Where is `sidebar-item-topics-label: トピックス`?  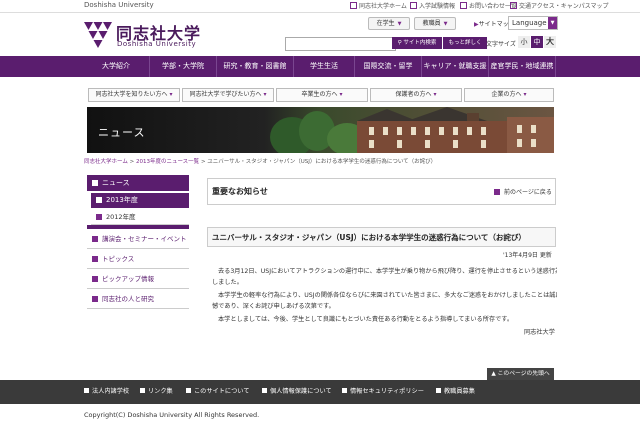
sidebar-item-topics-label: トピックス is located at coordinates (118, 259).